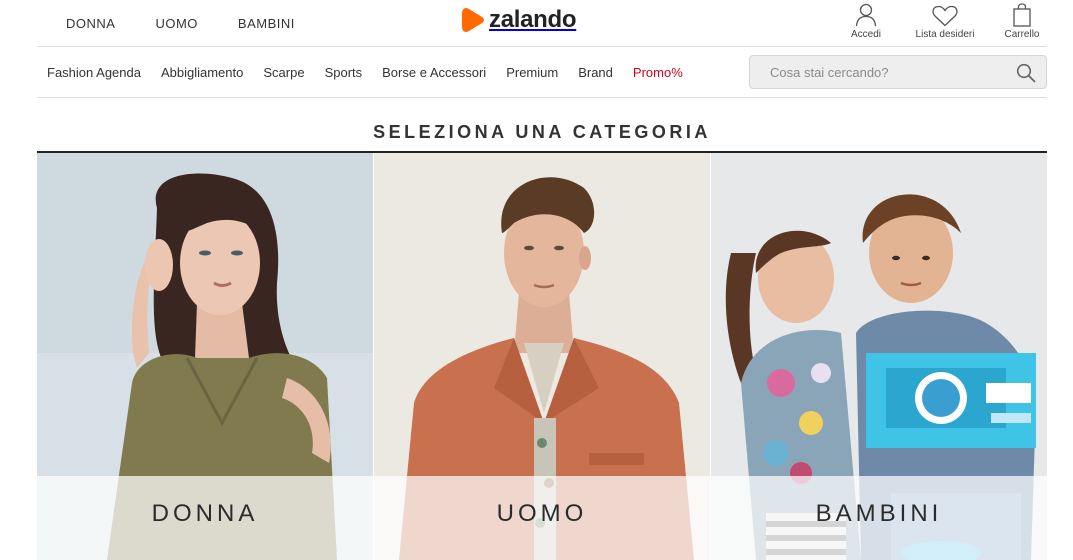 This screenshot has width=1073, height=560. I want to click on zalando-logo: zalando, so click(519, 20).